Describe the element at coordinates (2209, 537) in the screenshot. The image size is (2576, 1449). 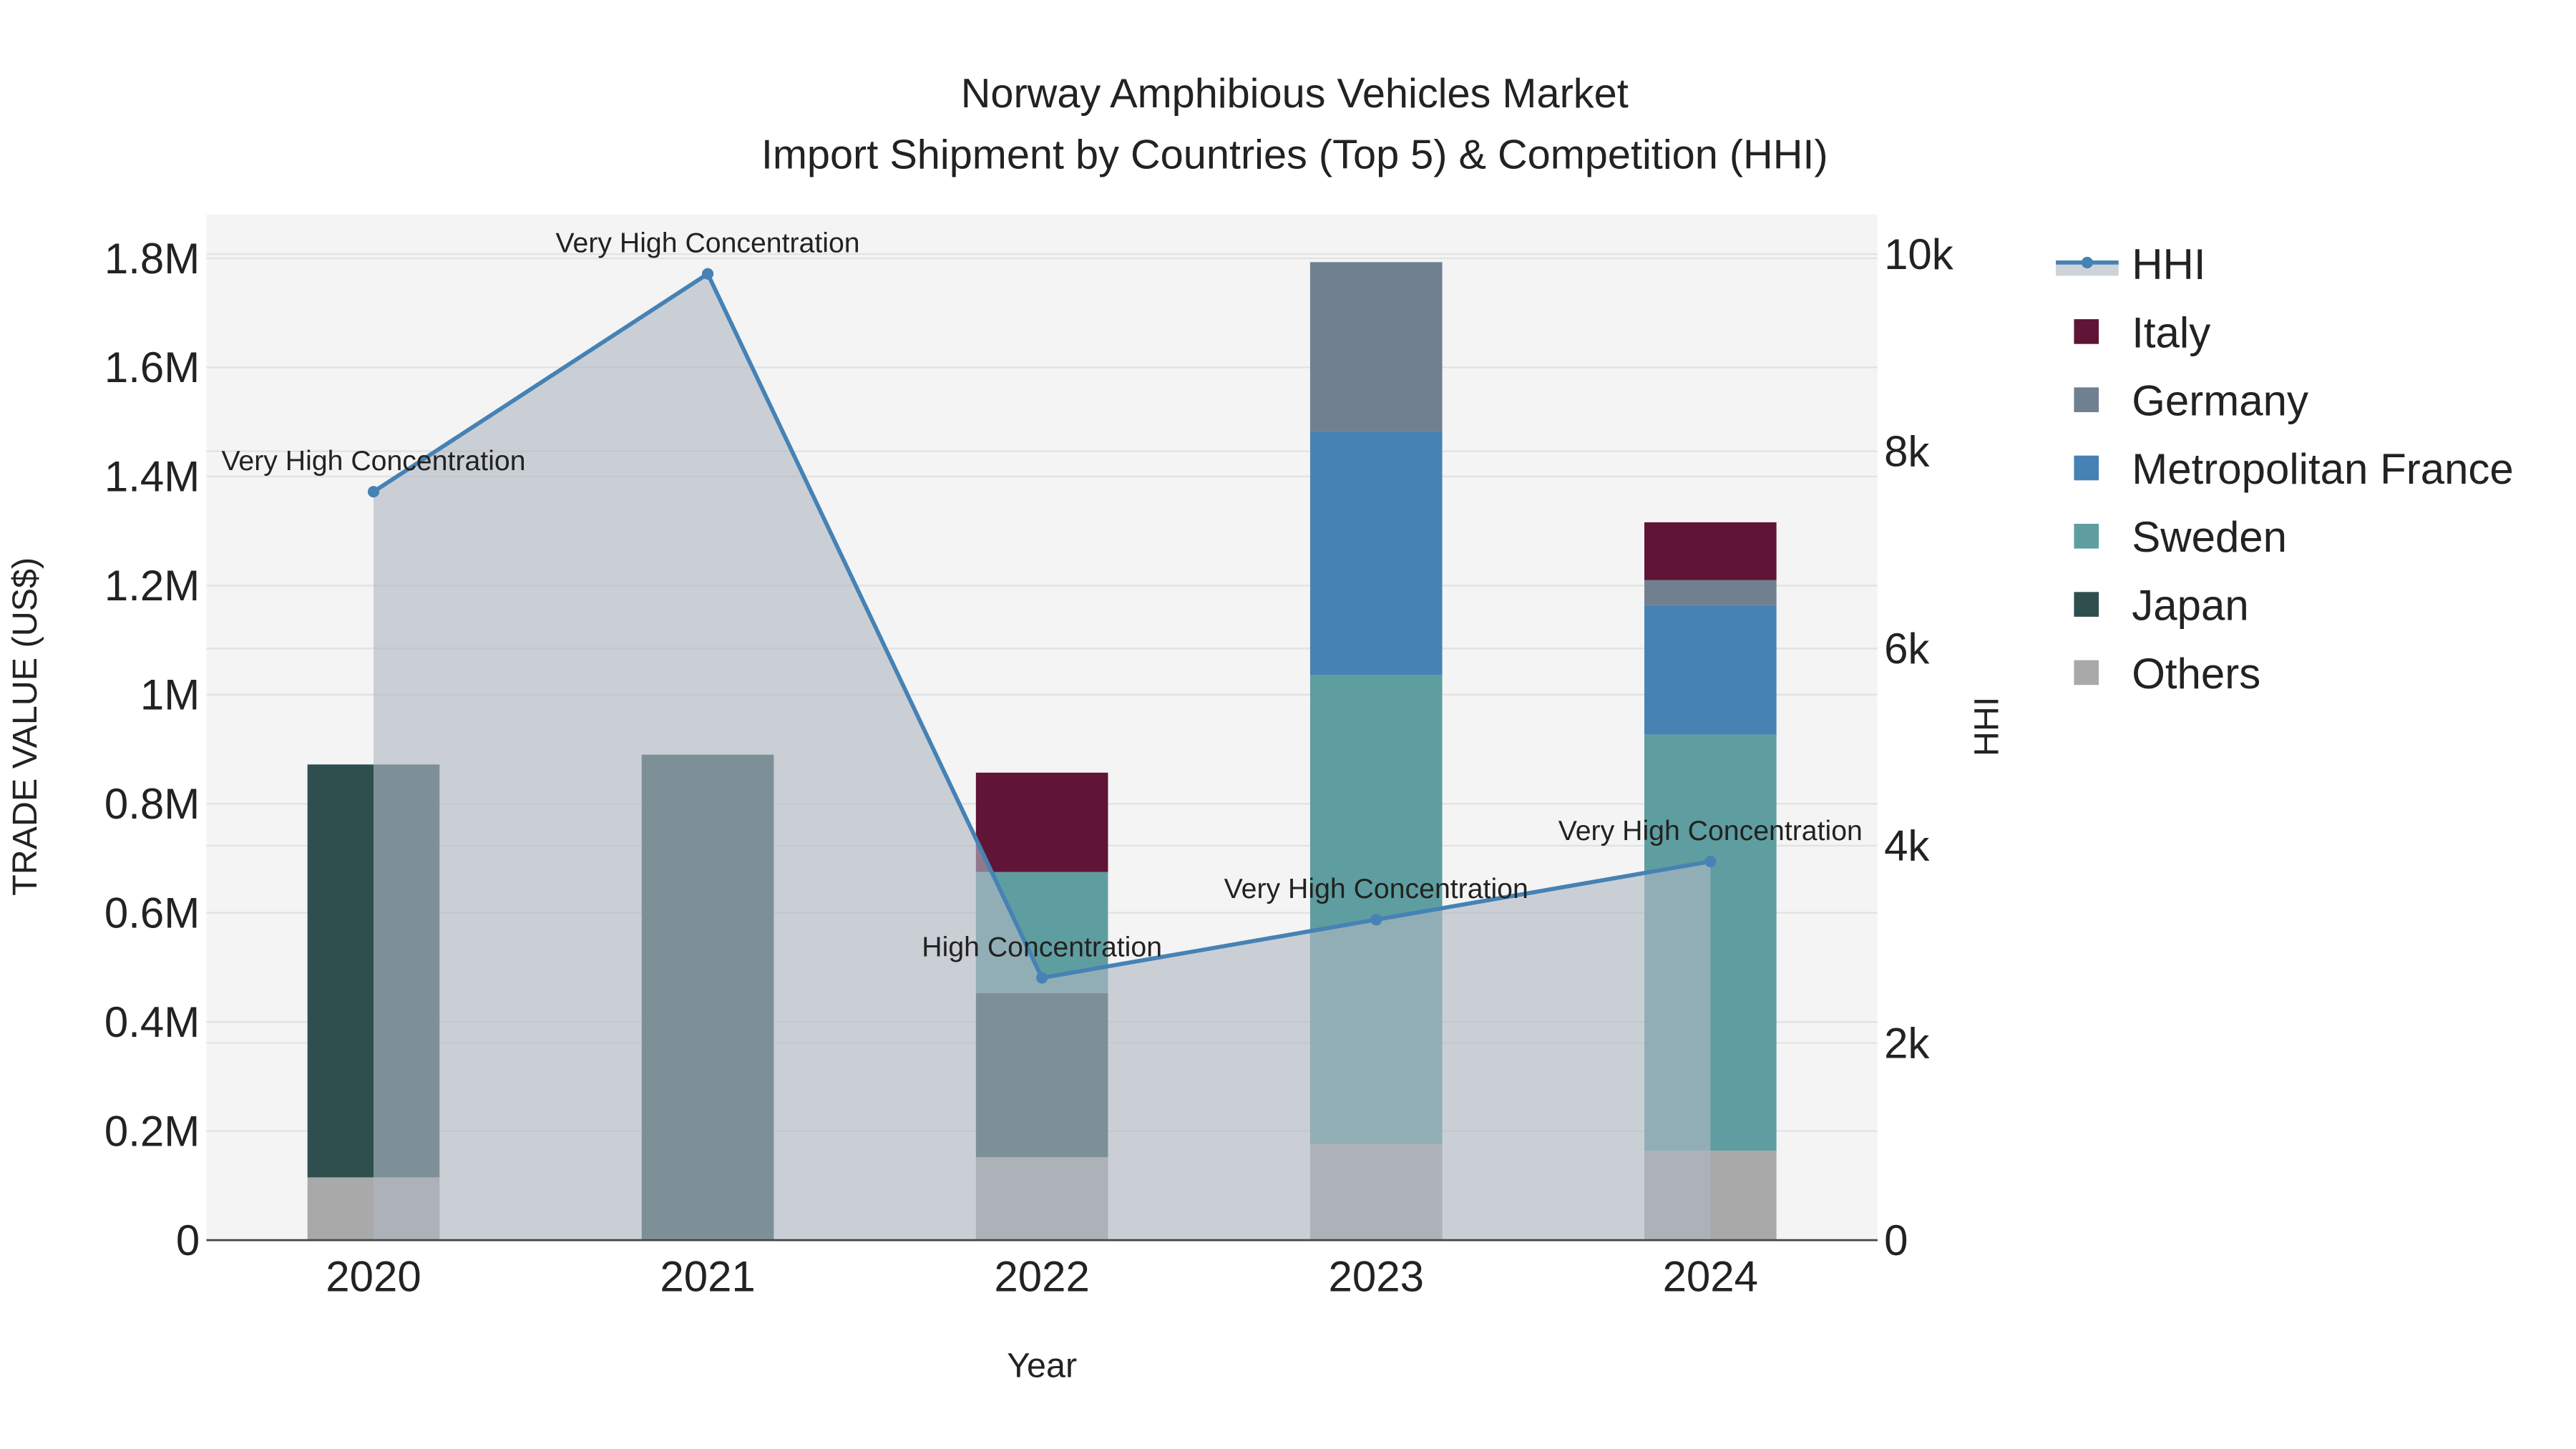
I see `legend-label-sweden: Sweden` at that location.